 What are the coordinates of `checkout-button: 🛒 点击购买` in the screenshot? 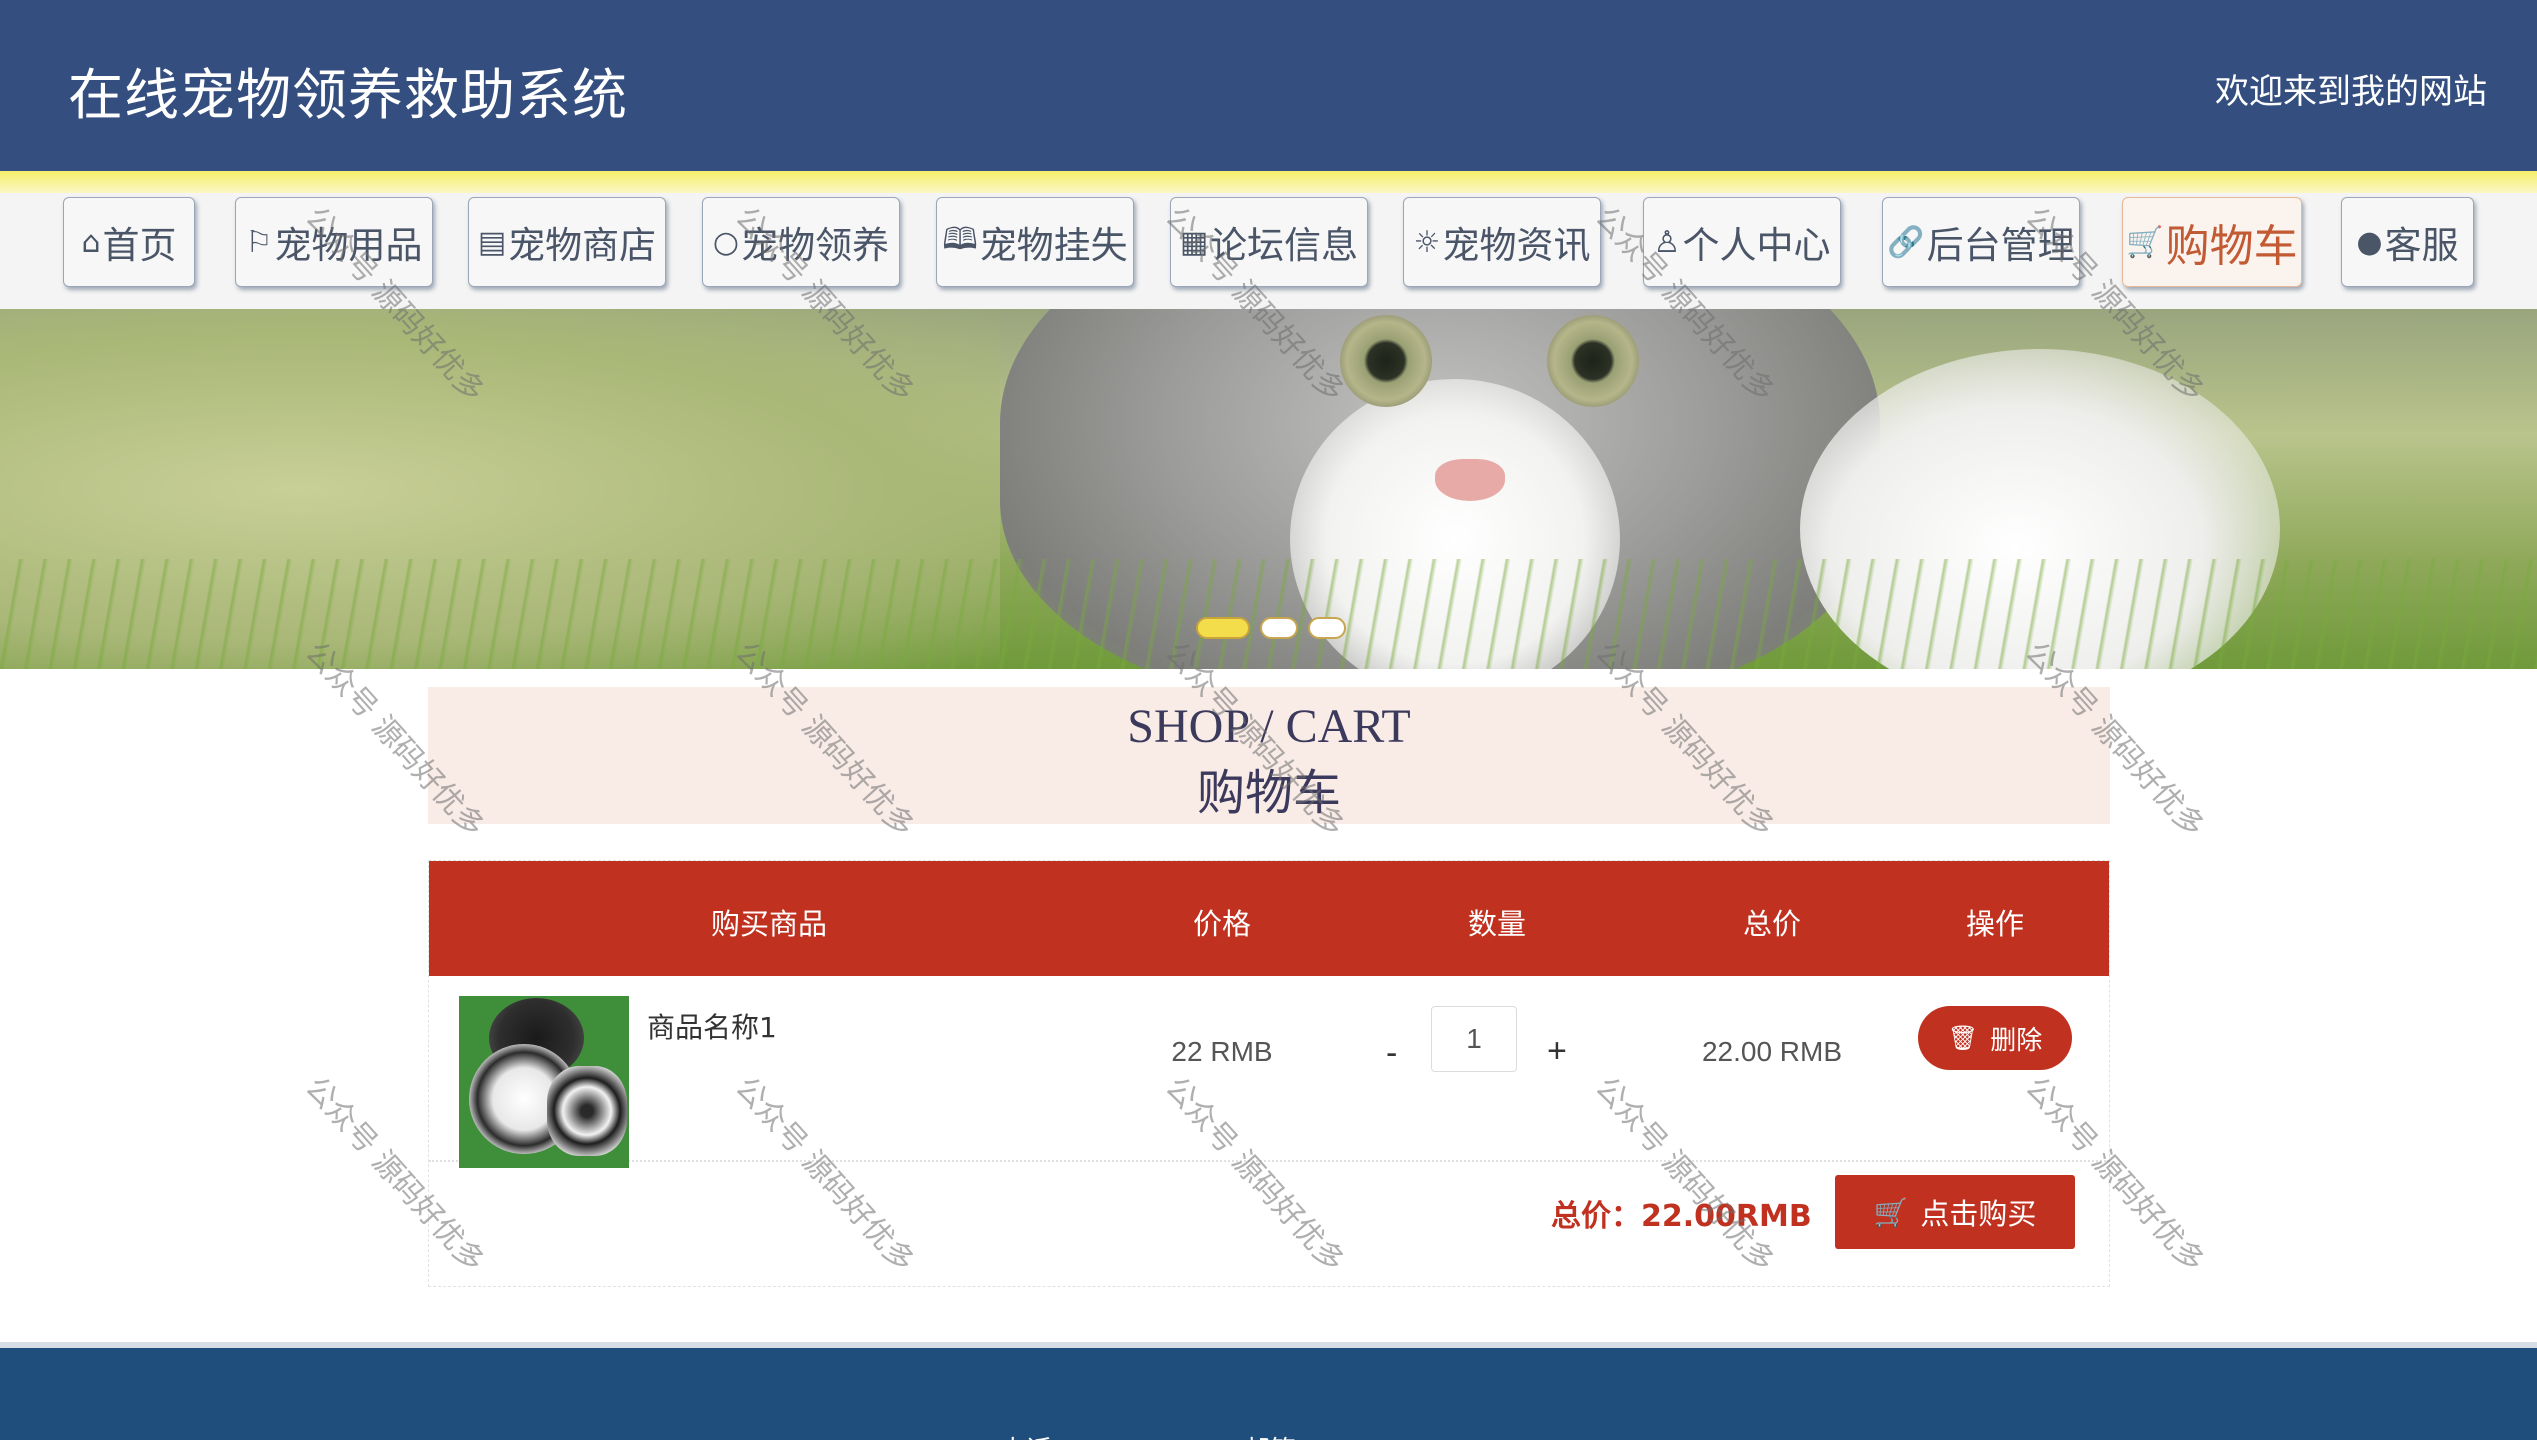 It's located at (1955, 1212).